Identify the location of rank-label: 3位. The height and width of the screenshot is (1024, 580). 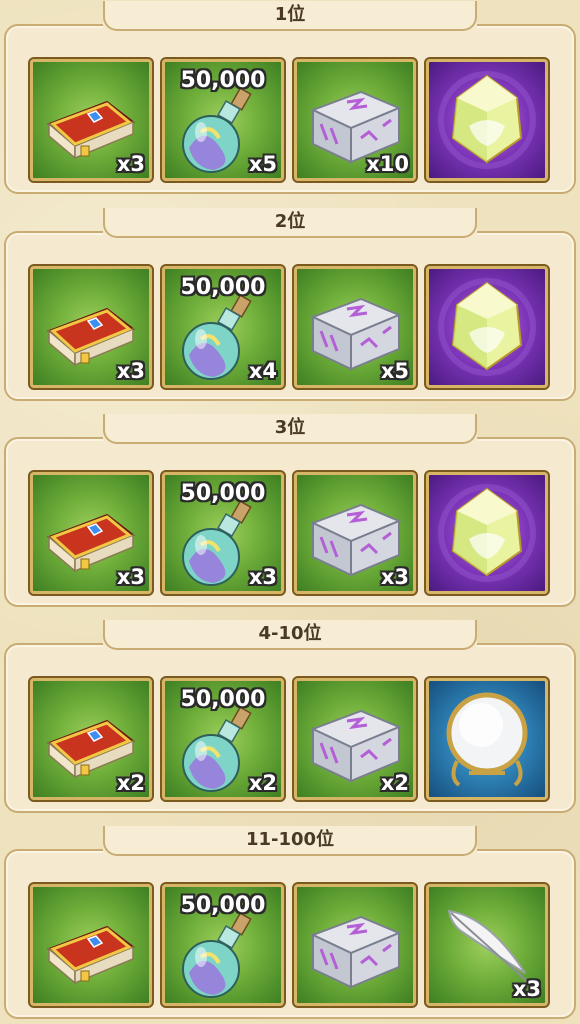
(290, 429).